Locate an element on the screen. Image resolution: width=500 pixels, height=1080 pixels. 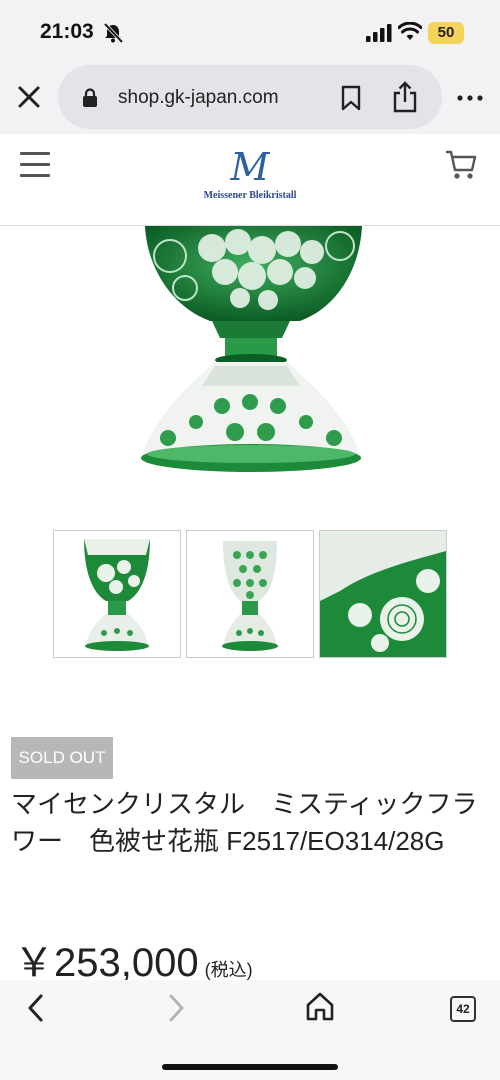
wifi-icon is located at coordinates (410, 31).